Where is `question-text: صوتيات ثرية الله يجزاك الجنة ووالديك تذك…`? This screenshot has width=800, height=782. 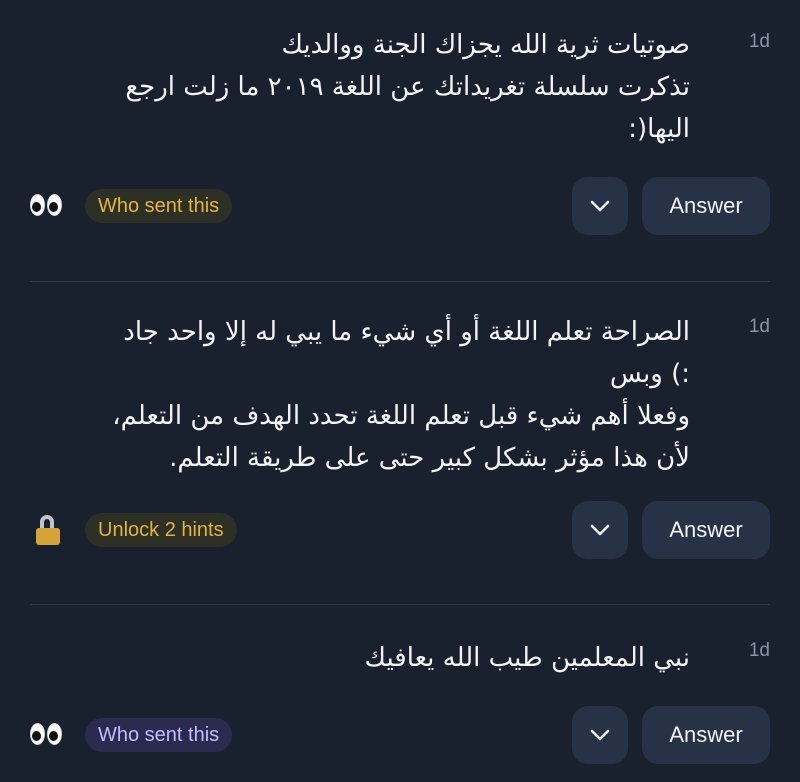 question-text: صوتيات ثرية الله يجزاك الجنة ووالديك تذك… is located at coordinates (407, 87).